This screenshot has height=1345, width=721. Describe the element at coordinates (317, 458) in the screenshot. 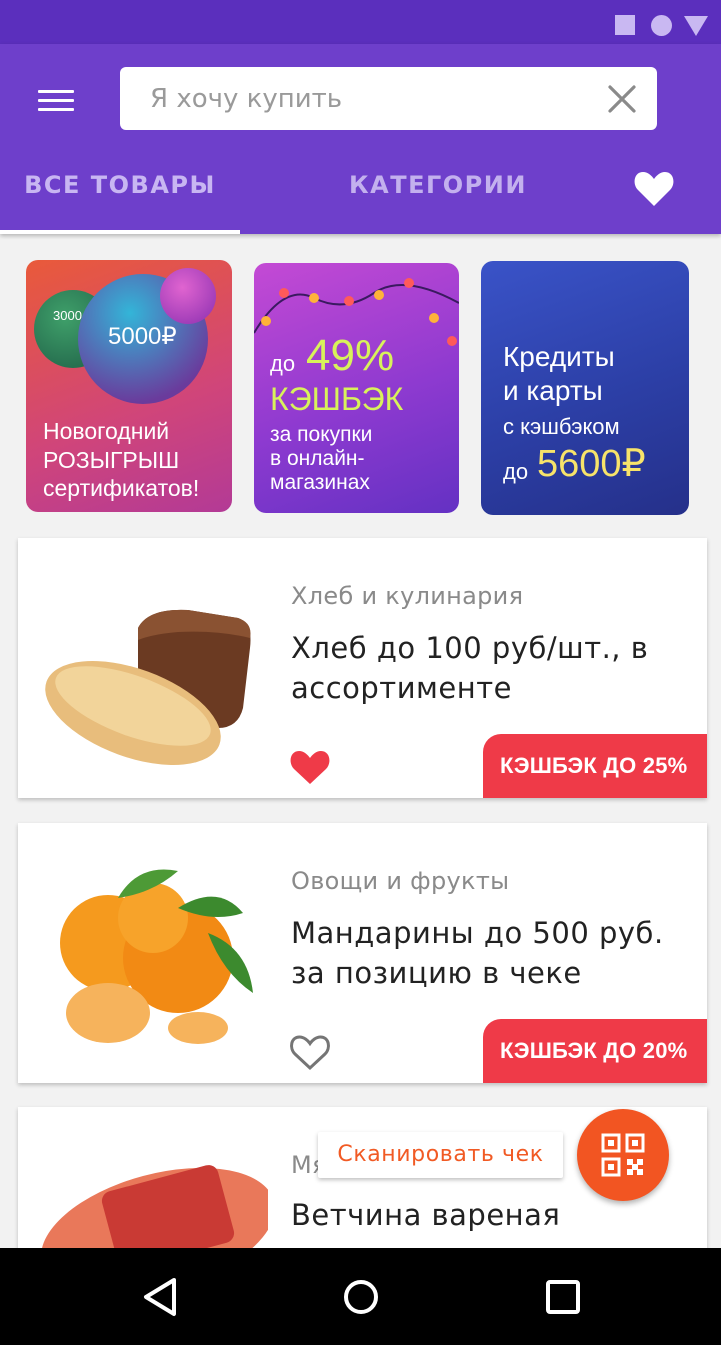

I see `promo-cashback-line-2: в онлайн-` at that location.